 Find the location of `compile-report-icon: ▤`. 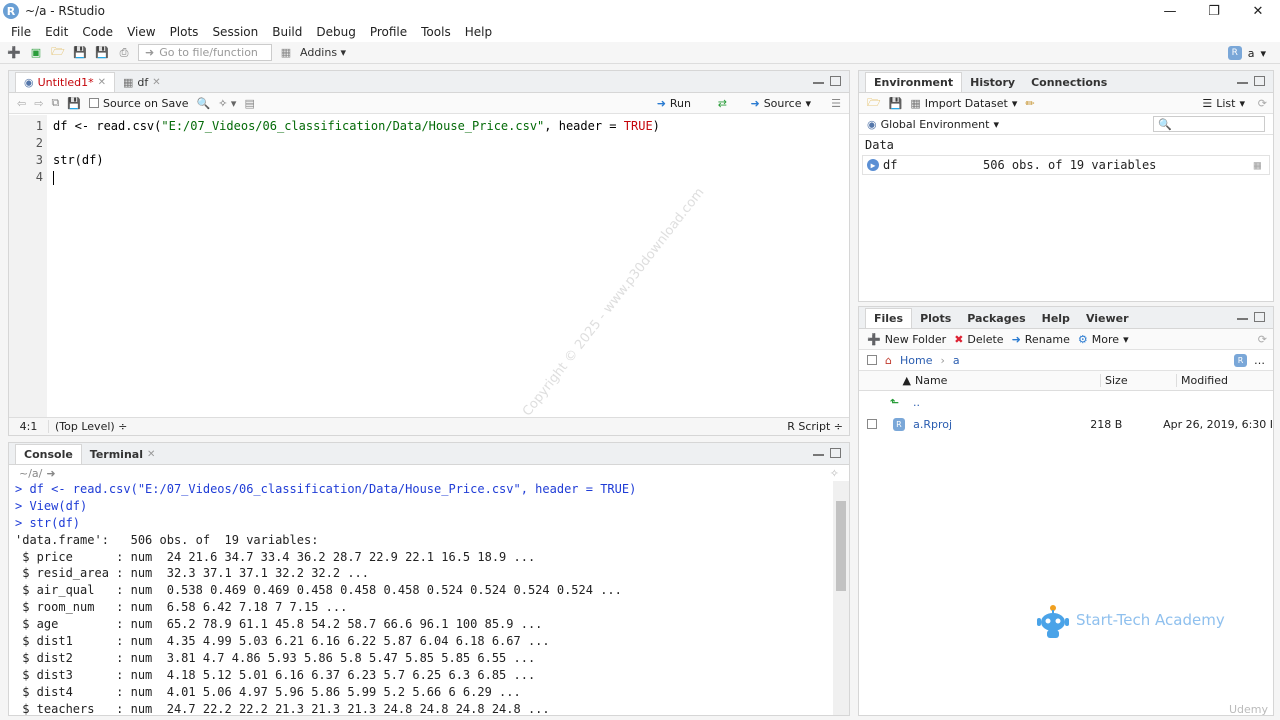

compile-report-icon: ▤ is located at coordinates (249, 103).